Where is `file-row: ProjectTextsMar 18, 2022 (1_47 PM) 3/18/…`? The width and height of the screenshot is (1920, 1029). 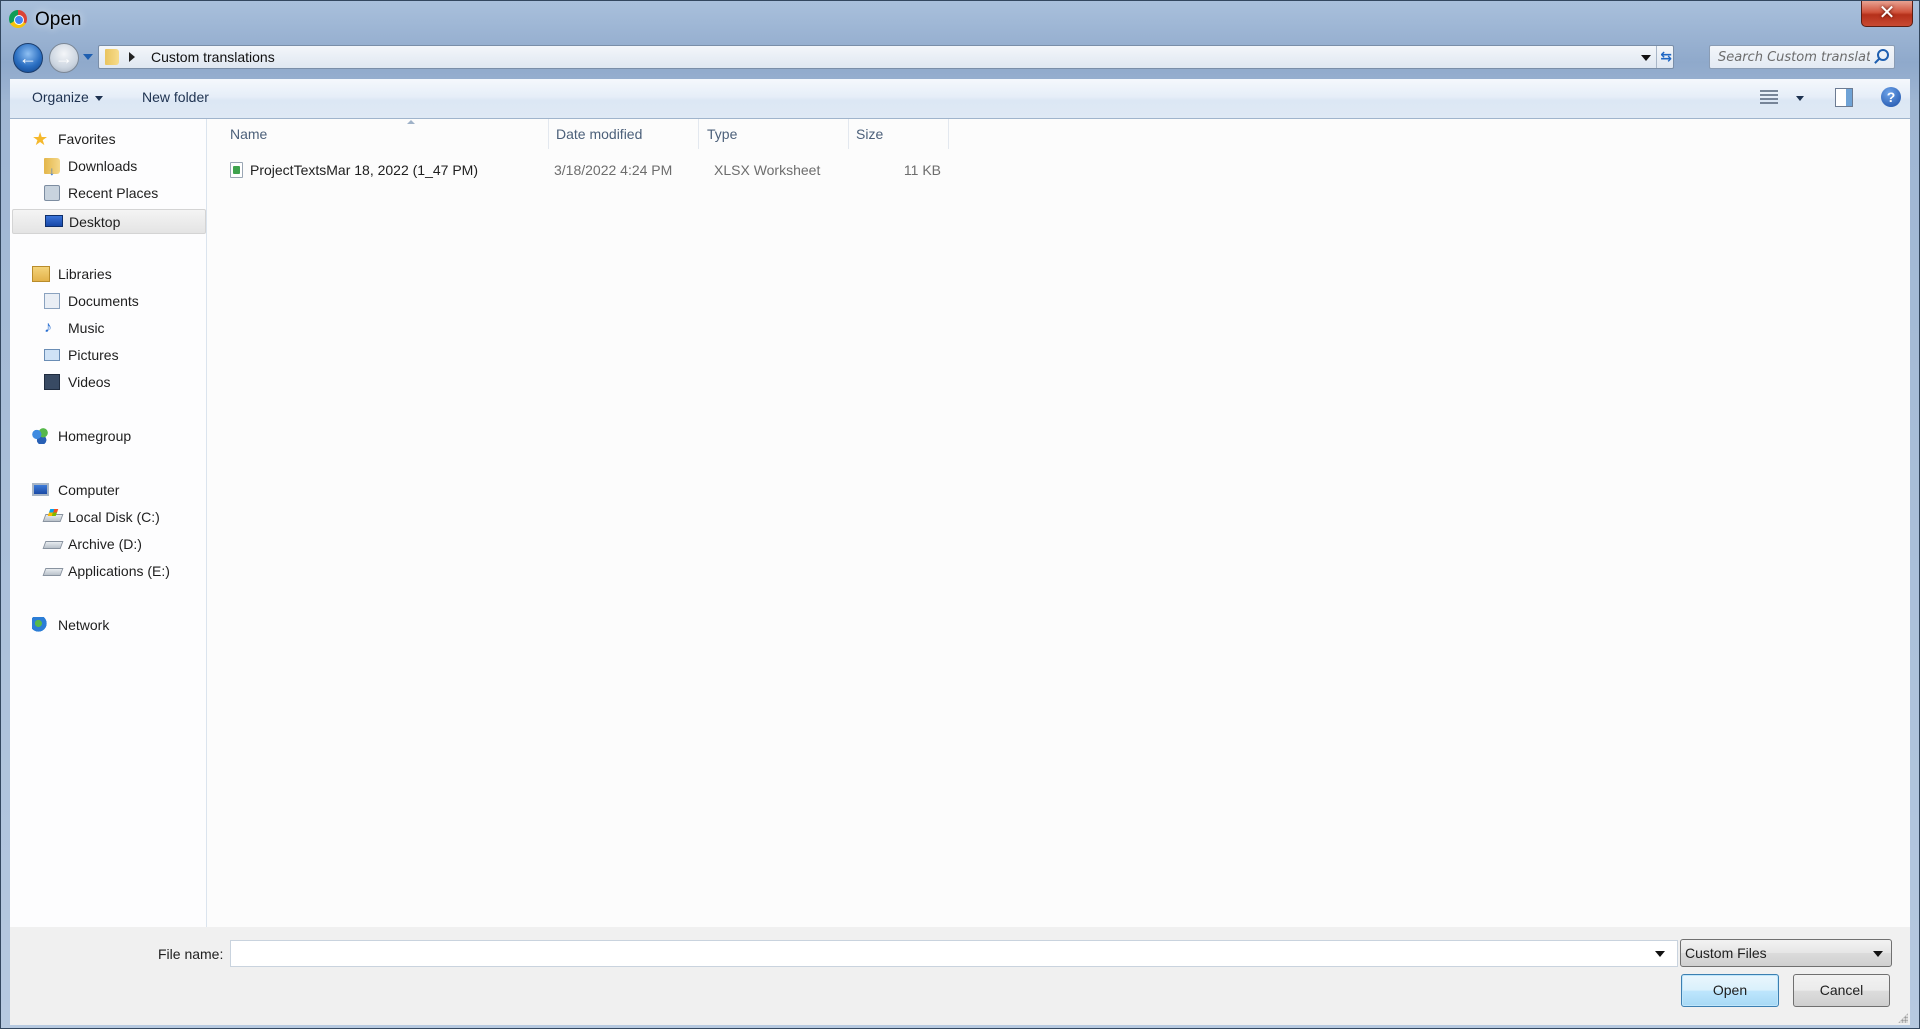 file-row: ProjectTextsMar 18, 2022 (1_47 PM) 3/18/… is located at coordinates (595, 170).